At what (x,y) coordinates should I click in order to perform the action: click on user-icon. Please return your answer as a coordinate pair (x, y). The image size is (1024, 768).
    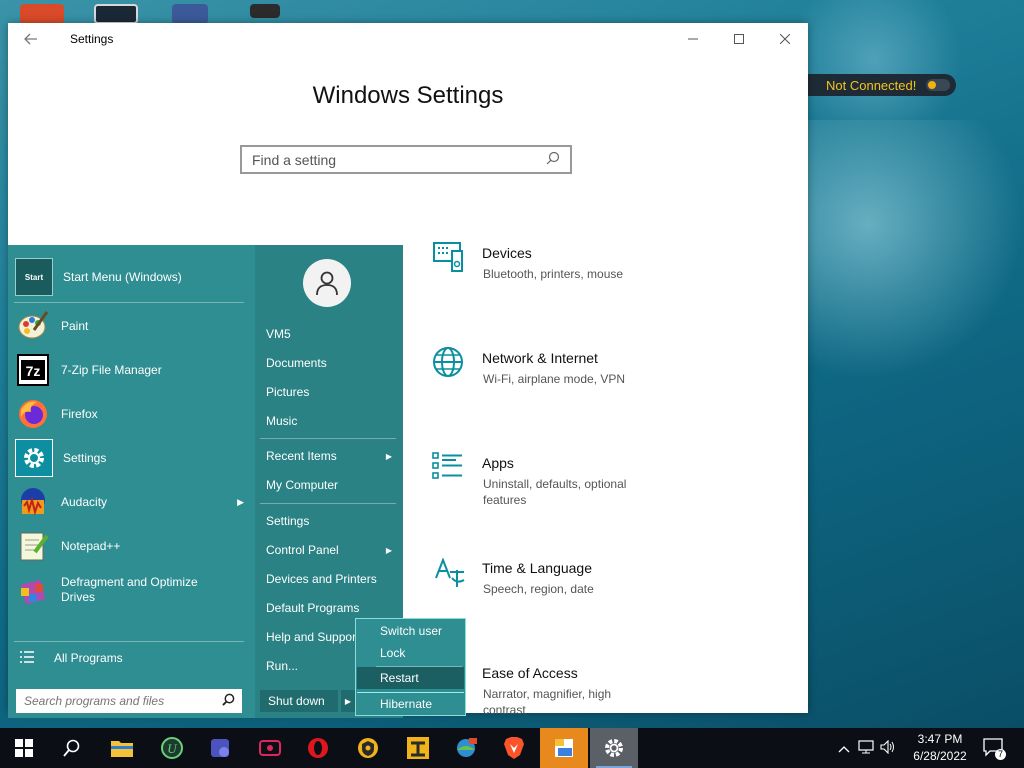
    Looking at the image, I should click on (327, 283).